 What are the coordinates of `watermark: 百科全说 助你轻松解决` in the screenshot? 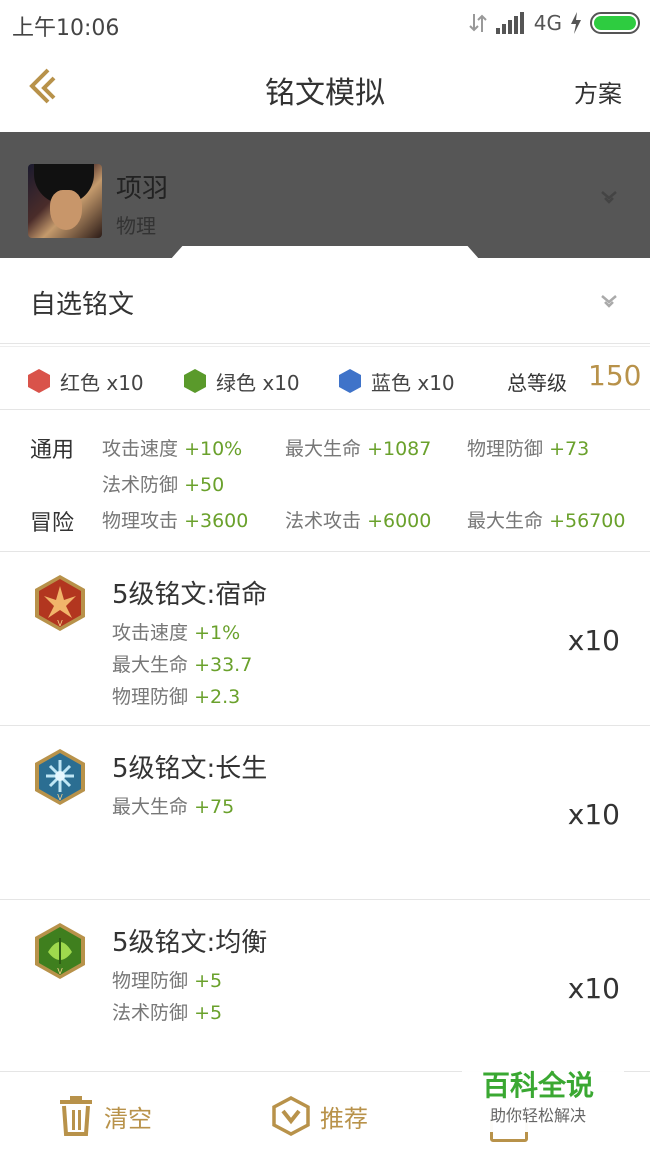 It's located at (543, 1096).